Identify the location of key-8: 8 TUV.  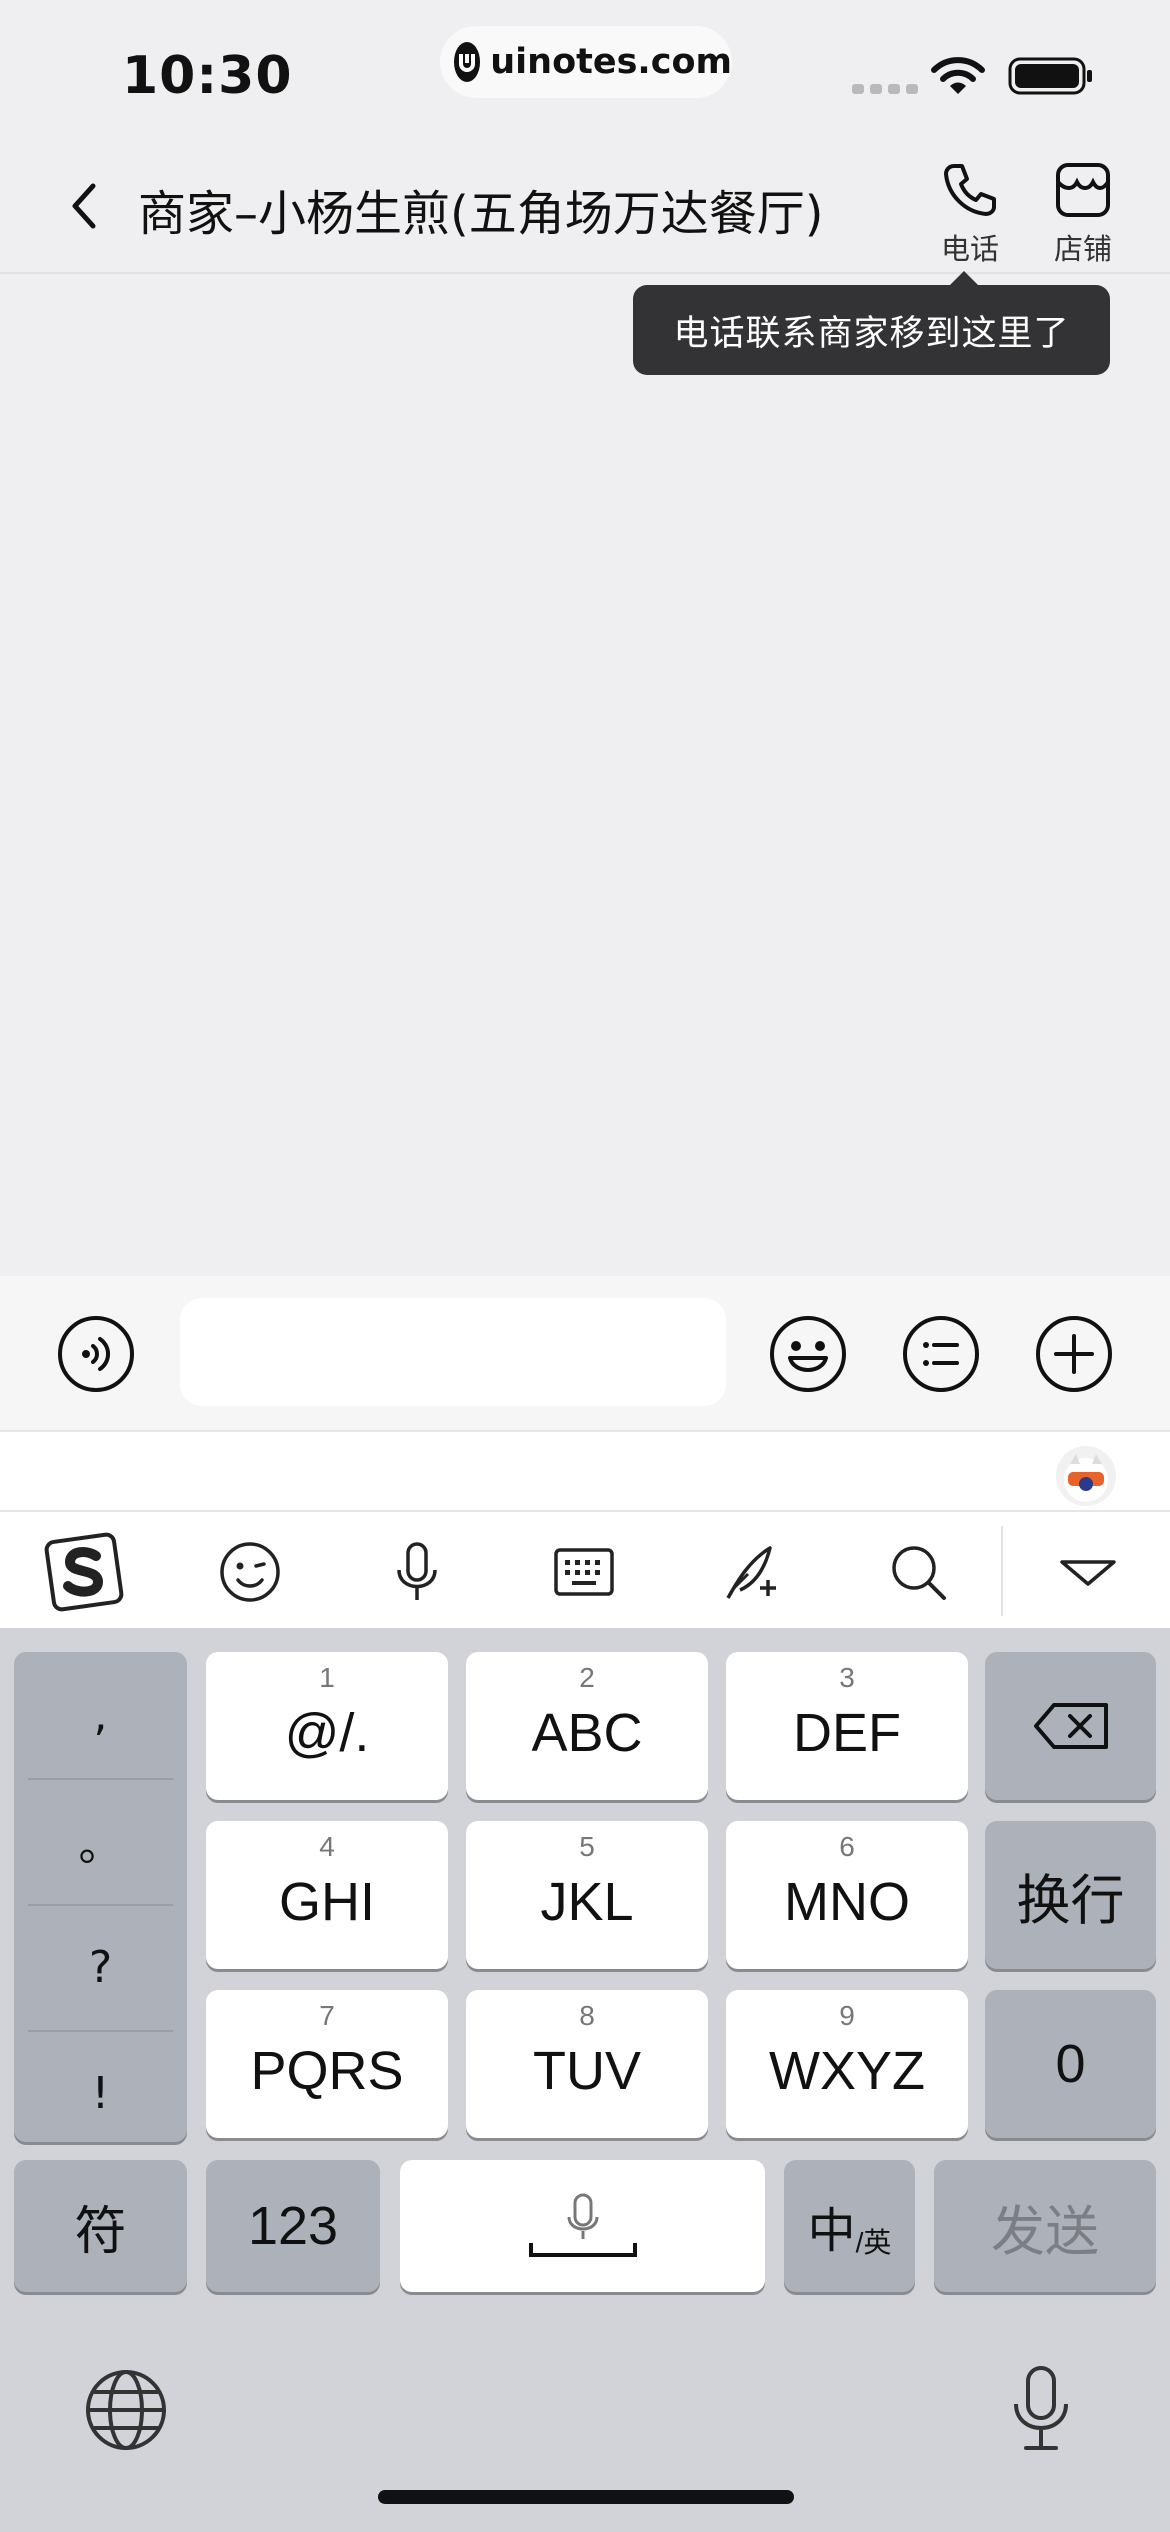
(587, 2064).